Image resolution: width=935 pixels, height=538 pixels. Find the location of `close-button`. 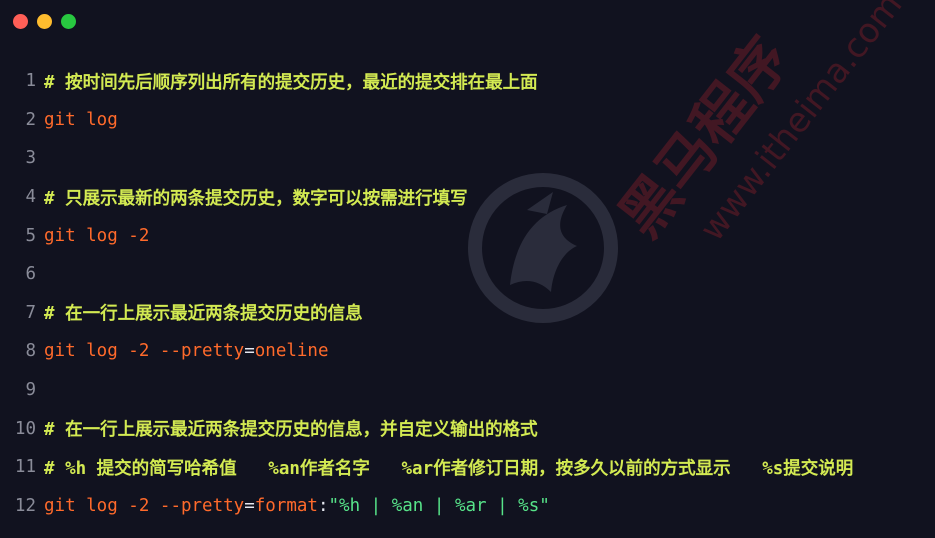

close-button is located at coordinates (20, 21).